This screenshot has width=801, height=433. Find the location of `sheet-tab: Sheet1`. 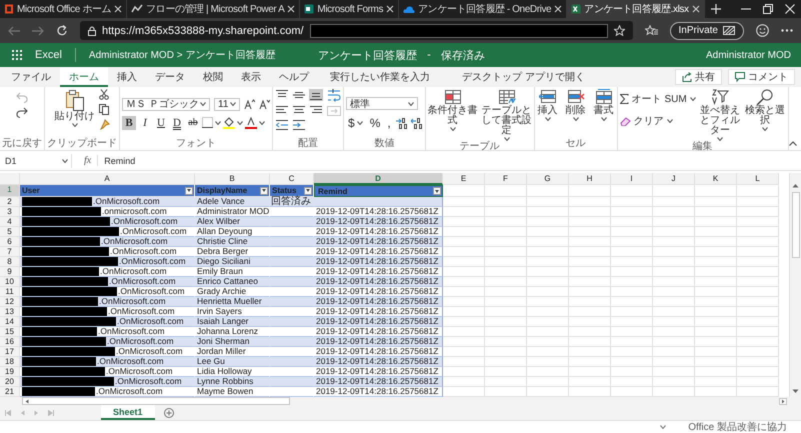

sheet-tab: Sheet1 is located at coordinates (128, 412).